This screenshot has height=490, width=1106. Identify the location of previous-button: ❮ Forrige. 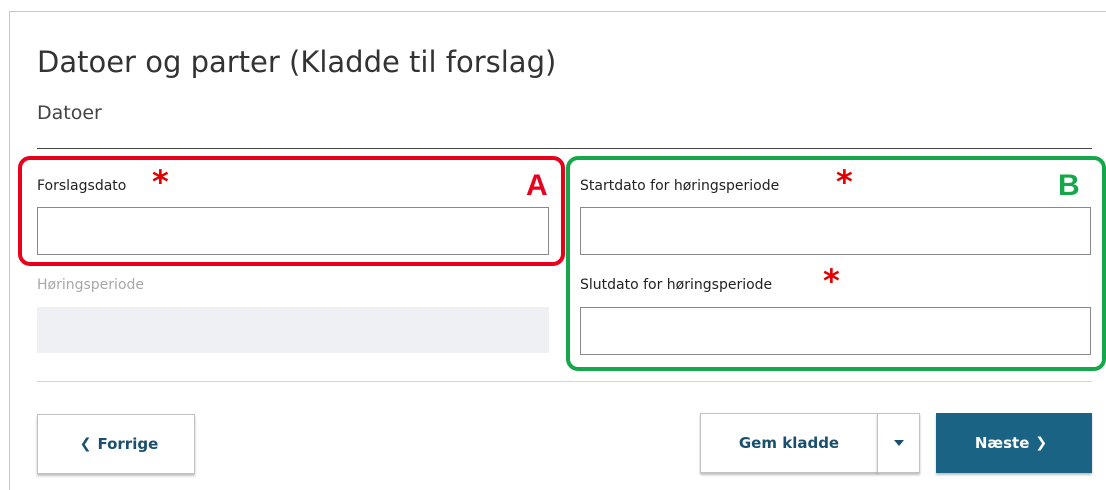
(116, 444).